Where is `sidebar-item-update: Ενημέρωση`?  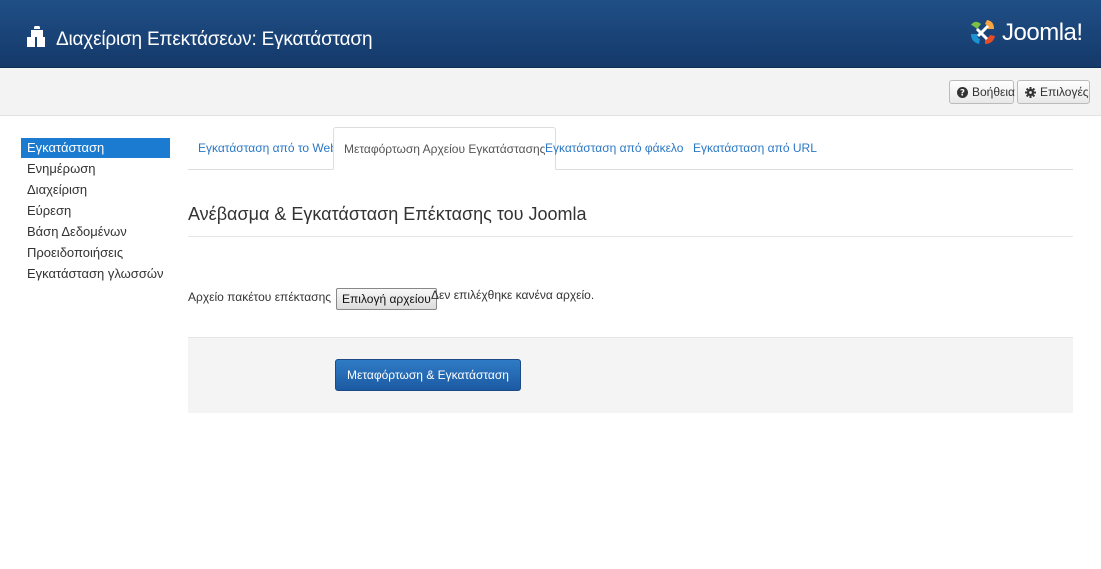
sidebar-item-update: Ενημέρωση is located at coordinates (95, 169).